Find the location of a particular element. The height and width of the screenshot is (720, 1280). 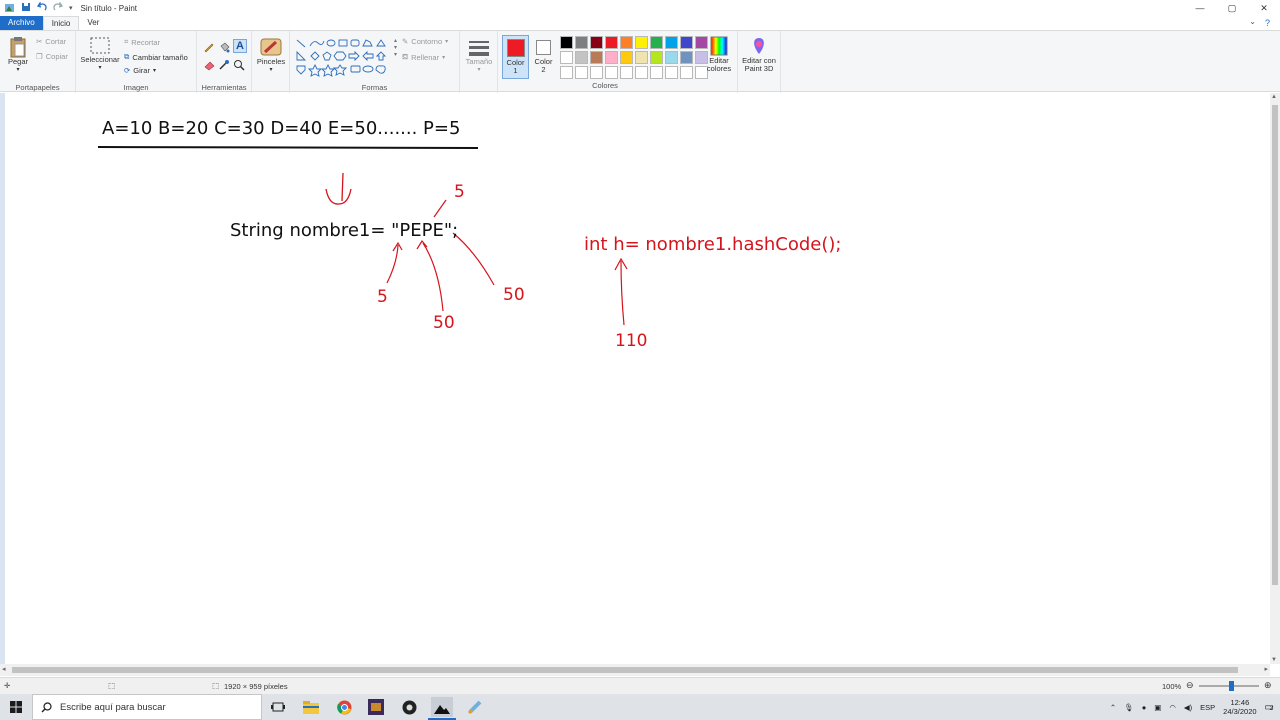

pencil-icon is located at coordinates (209, 47).